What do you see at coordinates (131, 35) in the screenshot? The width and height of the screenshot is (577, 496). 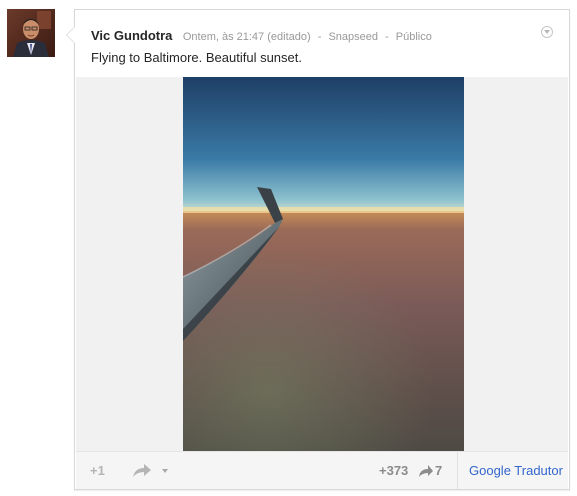 I see `author-name: Vic Gundotra` at bounding box center [131, 35].